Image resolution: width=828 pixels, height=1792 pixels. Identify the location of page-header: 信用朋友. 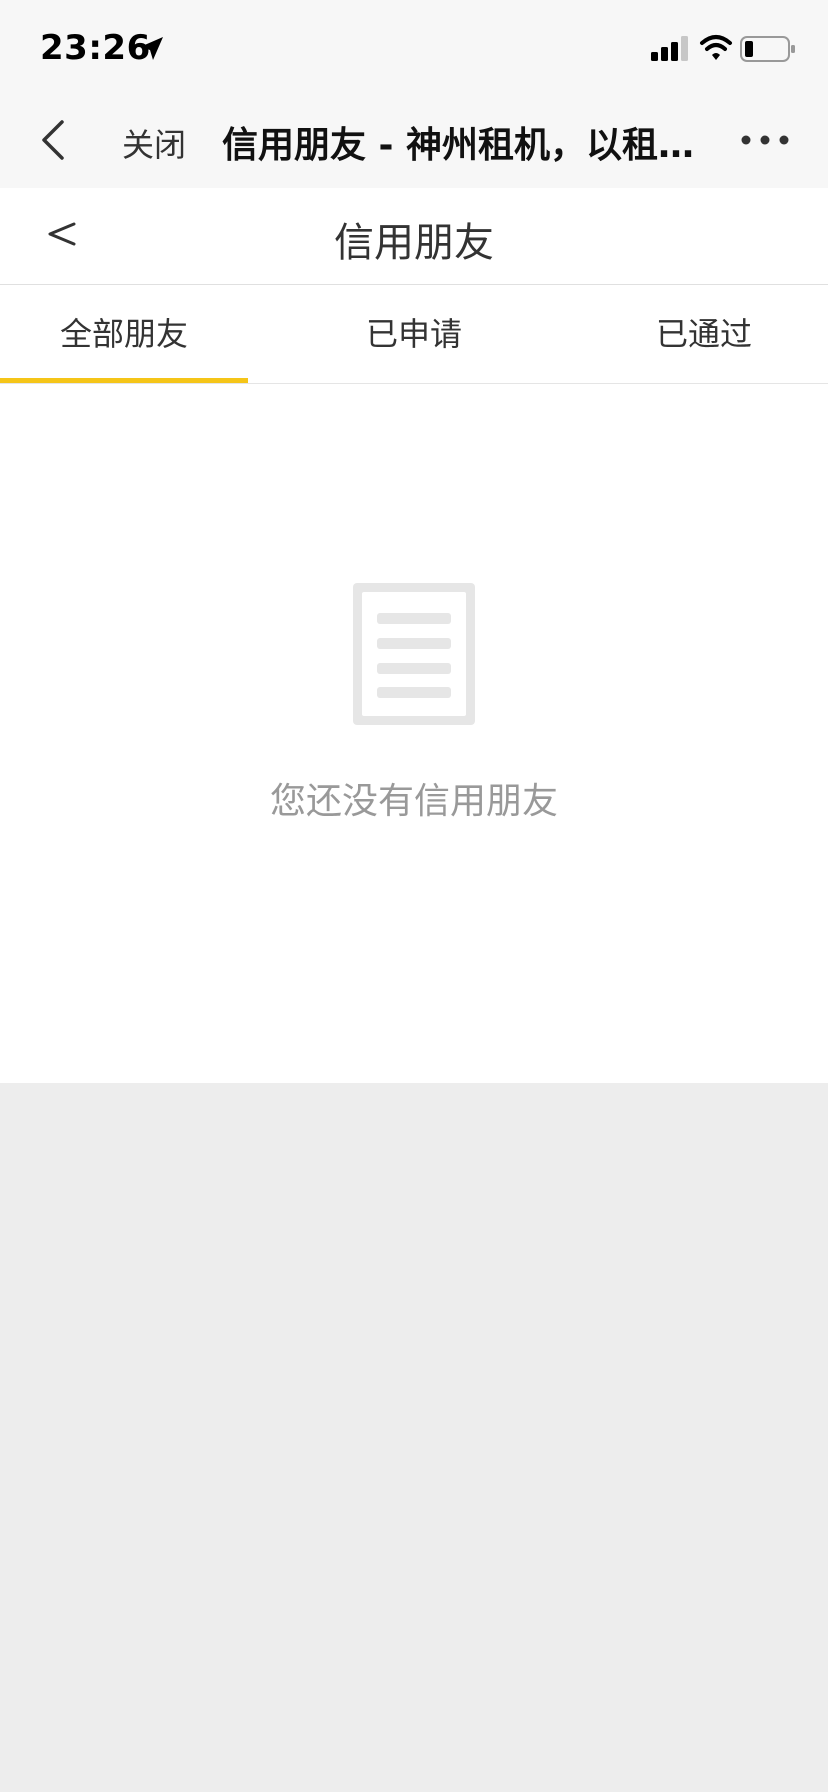
(414, 236).